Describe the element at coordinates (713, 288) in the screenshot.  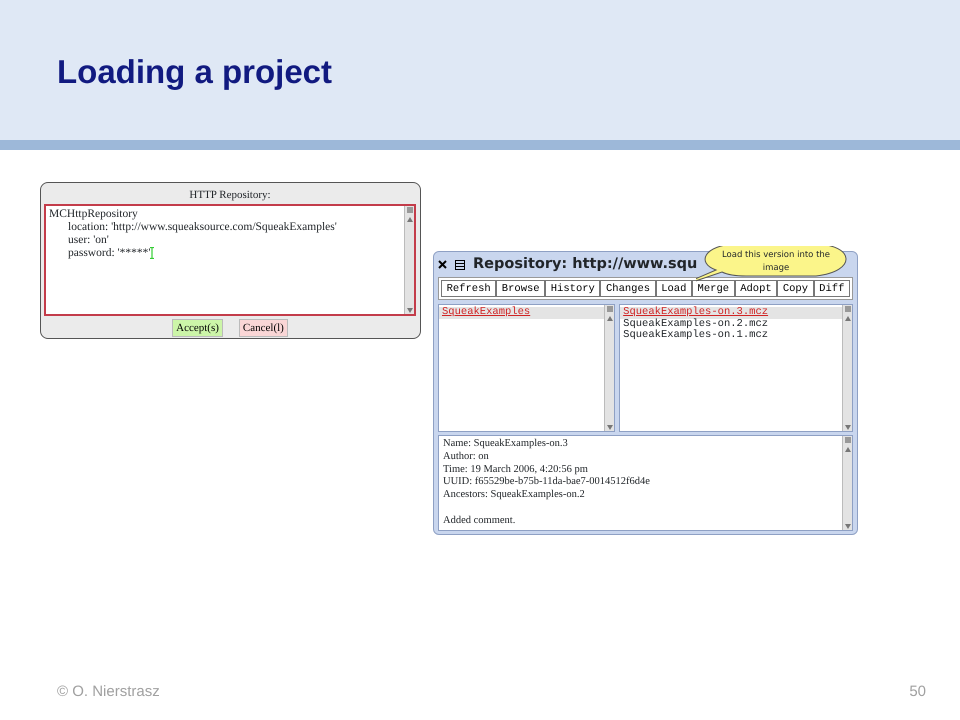
I see `toolbar-button: Merge` at that location.